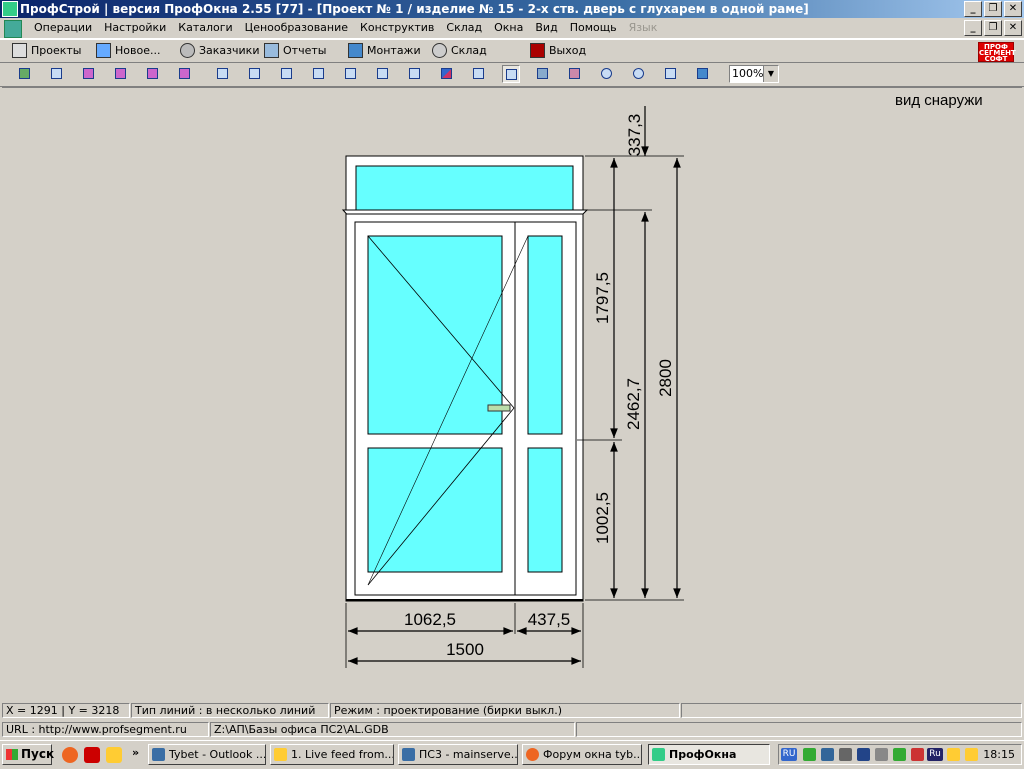  Describe the element at coordinates (665, 378) in the screenshot. I see `dim-total-height: 2800` at that location.